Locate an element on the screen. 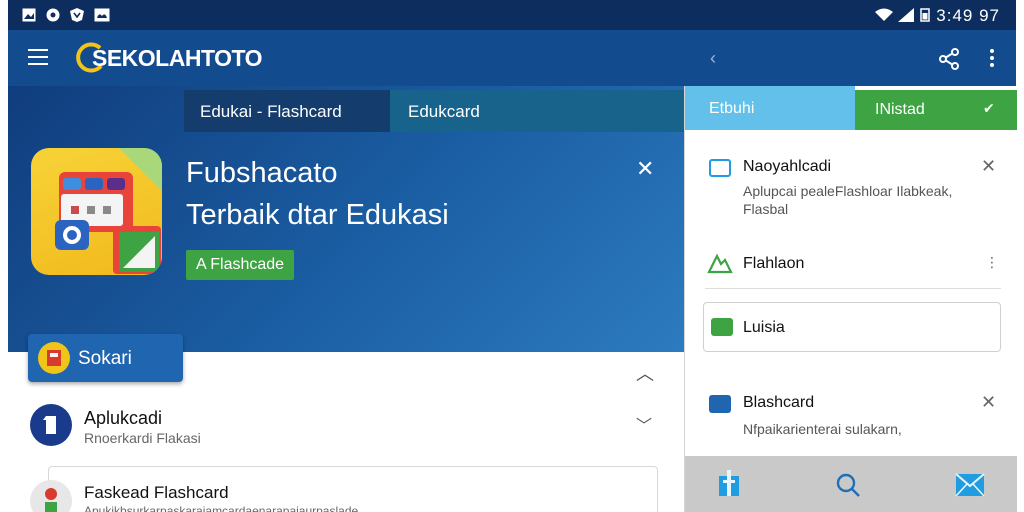 Image resolution: width=1024 pixels, height=512 pixels. panel-item-subtitle: Nfpaikarienterai sulakarn, is located at coordinates (822, 429).